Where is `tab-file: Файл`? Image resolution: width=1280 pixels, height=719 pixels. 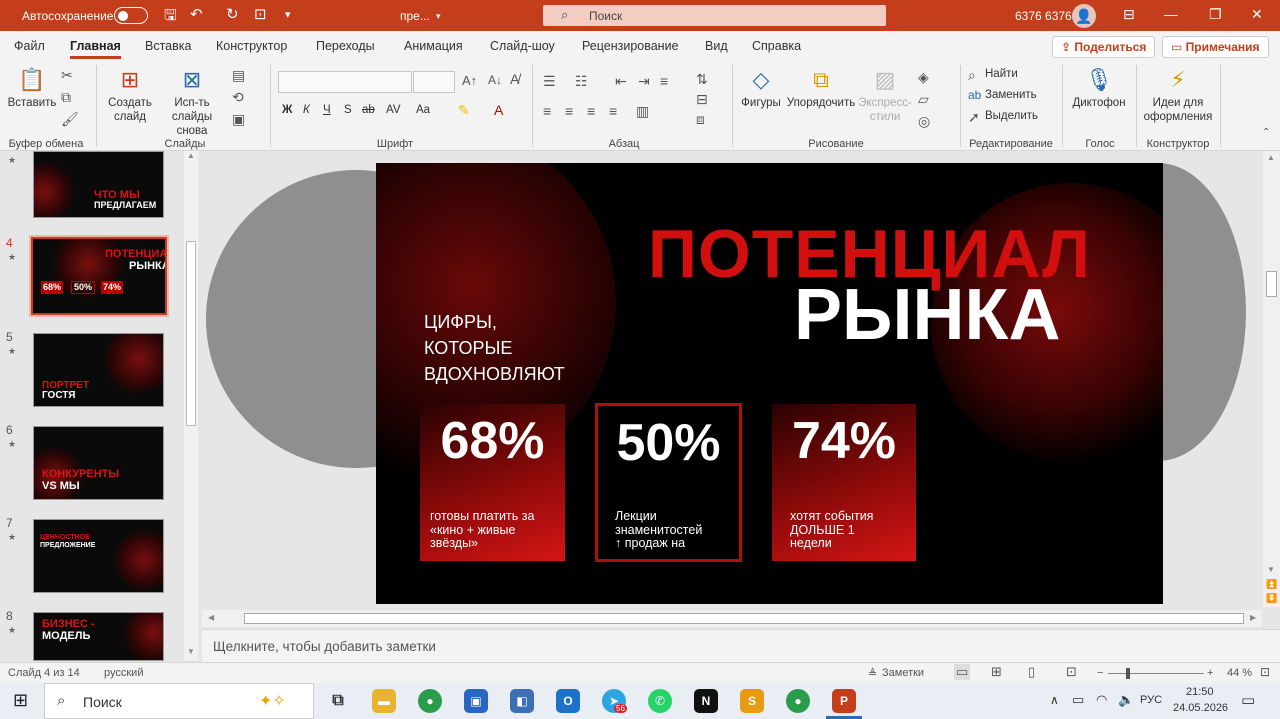
tab-file: Файл is located at coordinates (29, 46).